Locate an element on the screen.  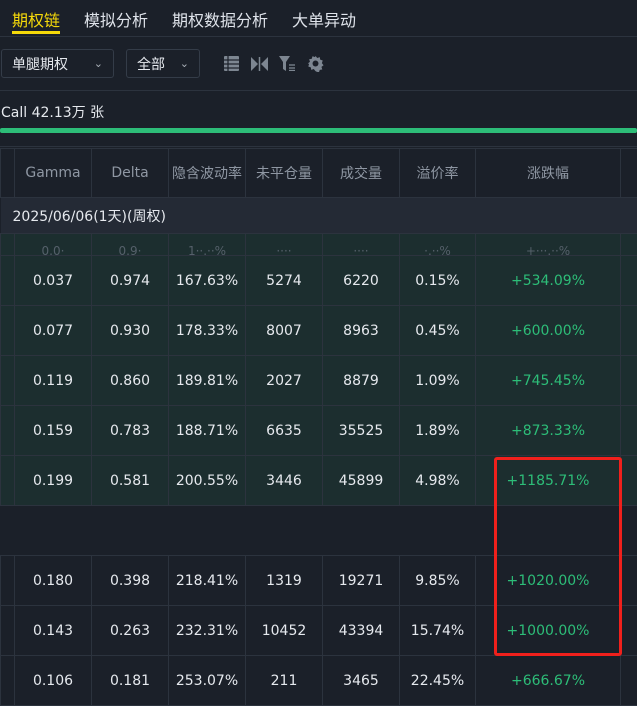
cell-delta: 0.860 is located at coordinates (130, 381).